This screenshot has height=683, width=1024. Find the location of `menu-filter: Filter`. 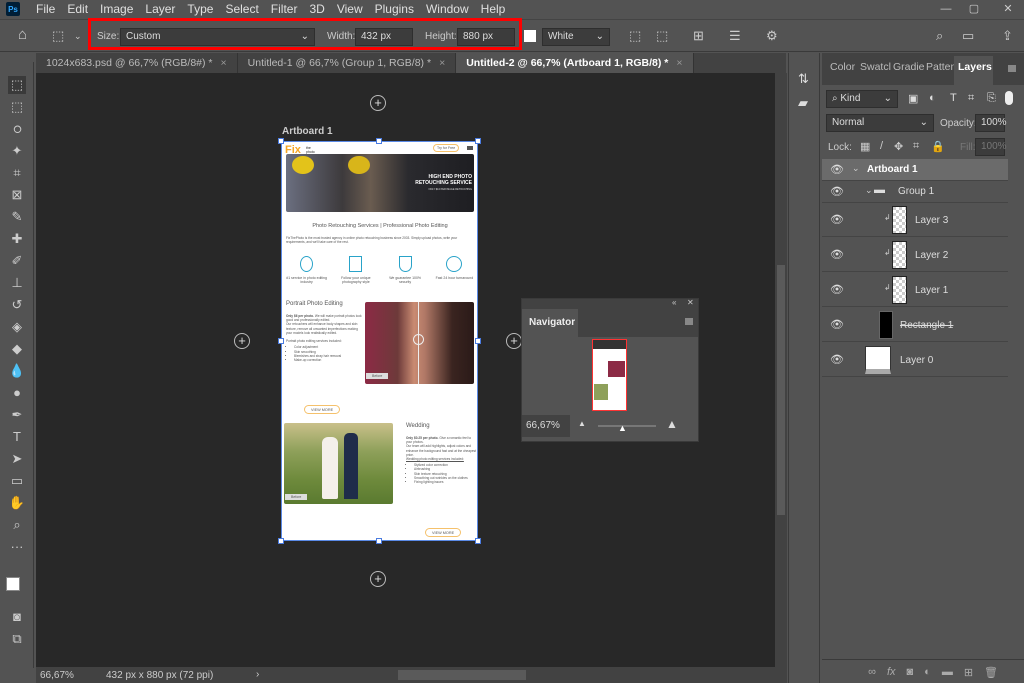

menu-filter: Filter is located at coordinates (284, 9).